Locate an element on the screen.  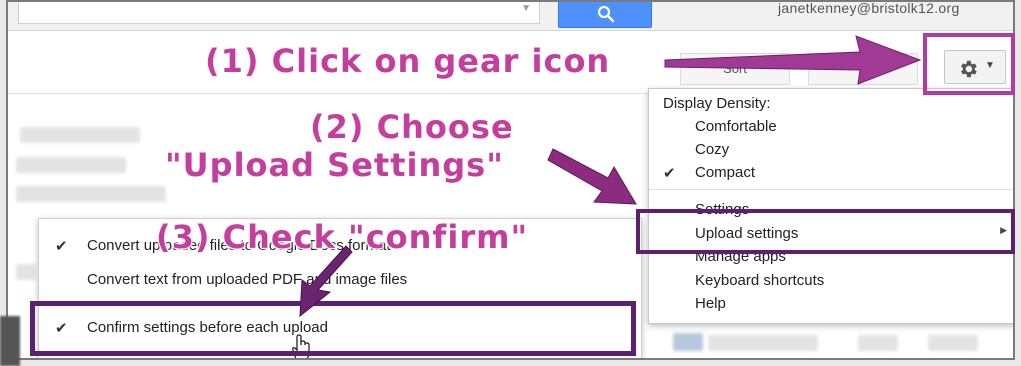
arrow-to-gear is located at coordinates (793, 60).